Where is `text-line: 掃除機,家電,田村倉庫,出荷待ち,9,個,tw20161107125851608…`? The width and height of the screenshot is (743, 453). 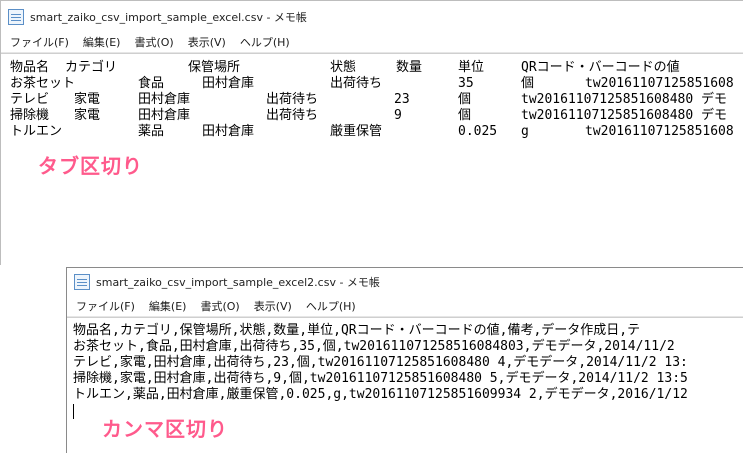
text-line: 掃除機,家電,田村倉庫,出荷待ち,9,個,tw20161107125851608… is located at coordinates (380, 378).